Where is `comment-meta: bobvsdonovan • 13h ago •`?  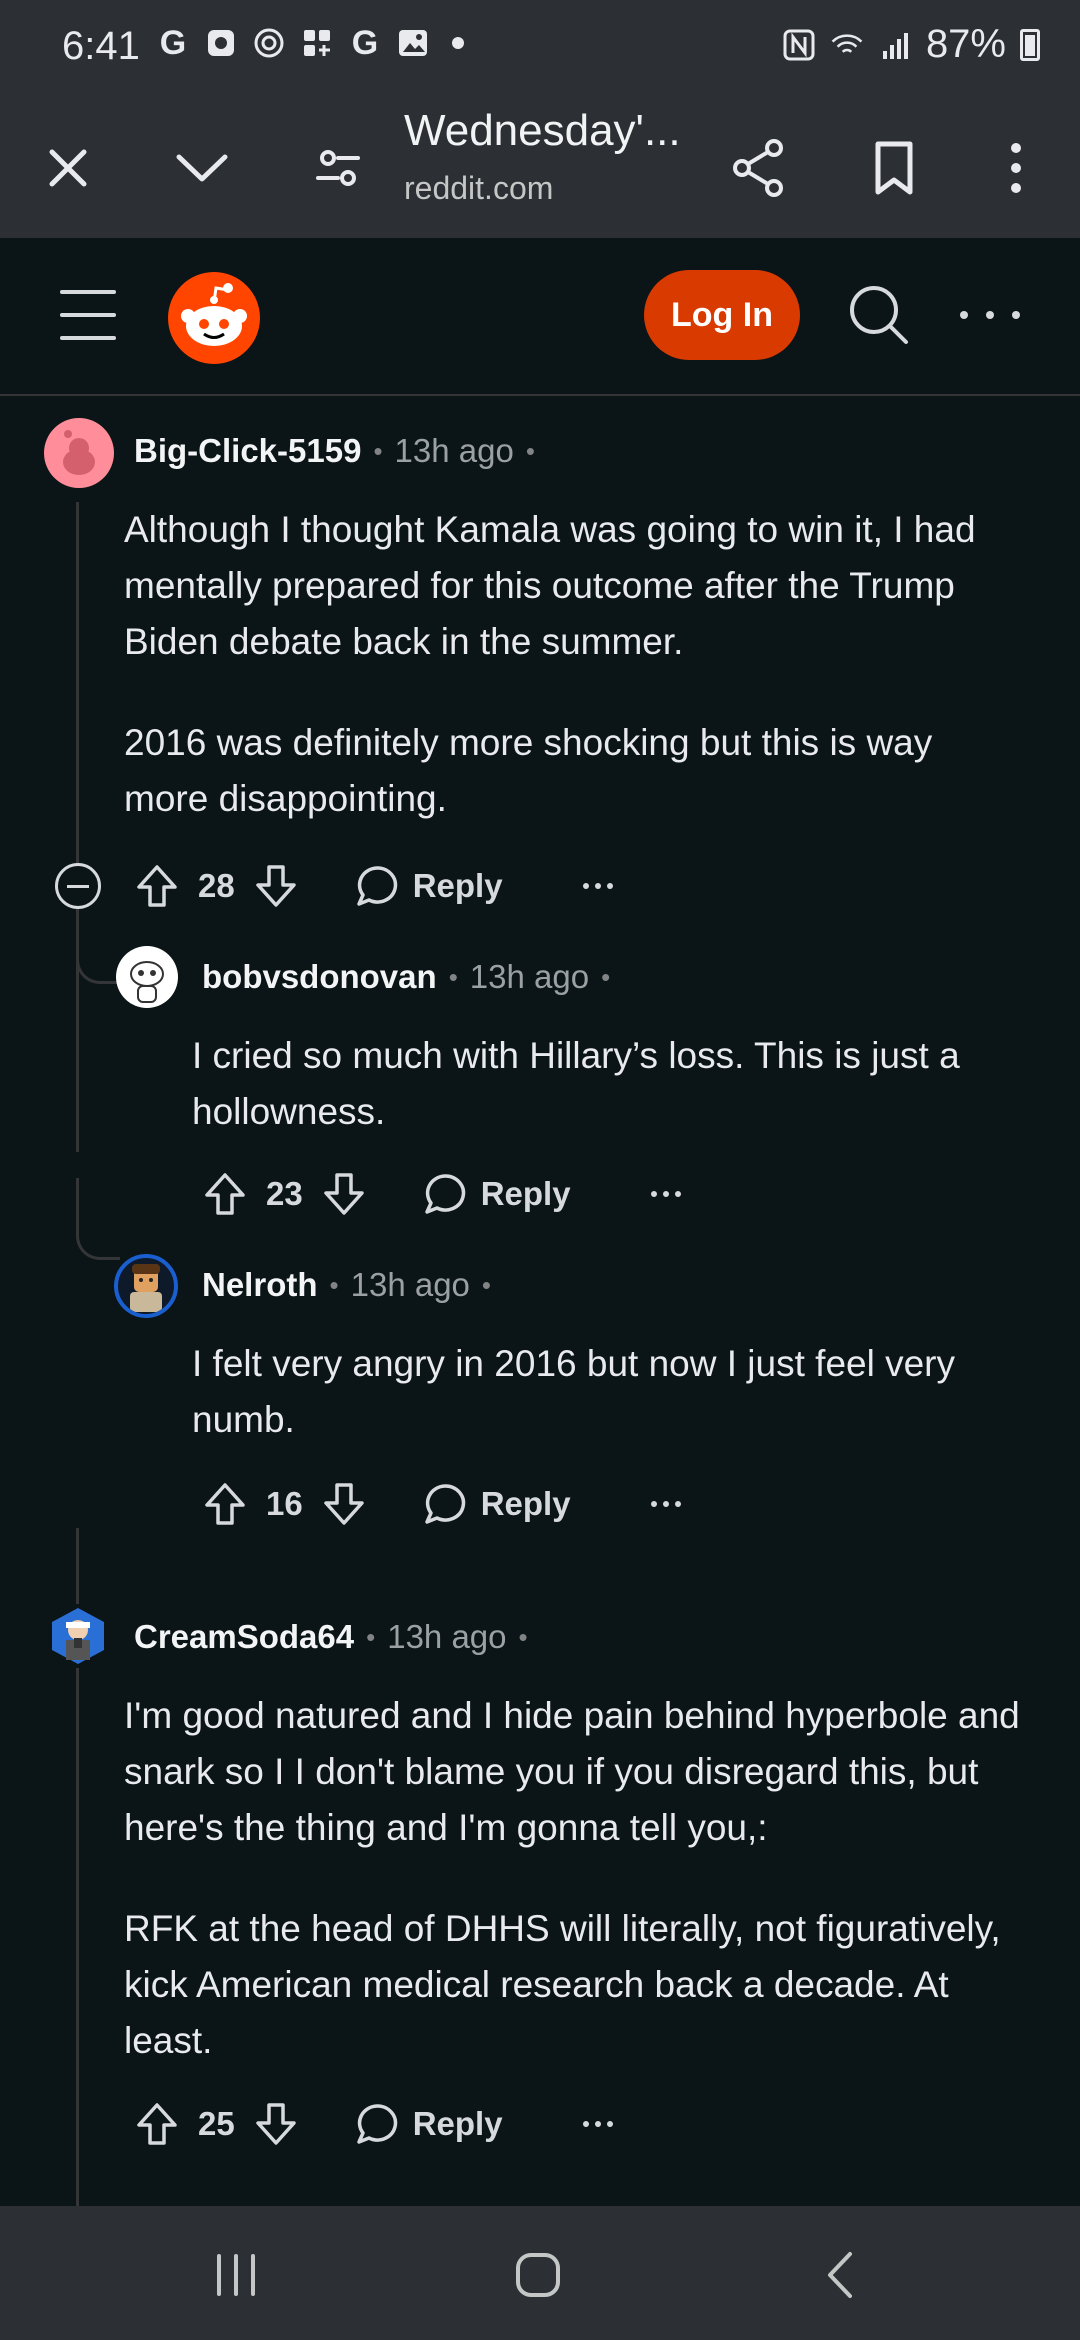
comment-meta: bobvsdonovan • 13h ago • is located at coordinates (406, 977).